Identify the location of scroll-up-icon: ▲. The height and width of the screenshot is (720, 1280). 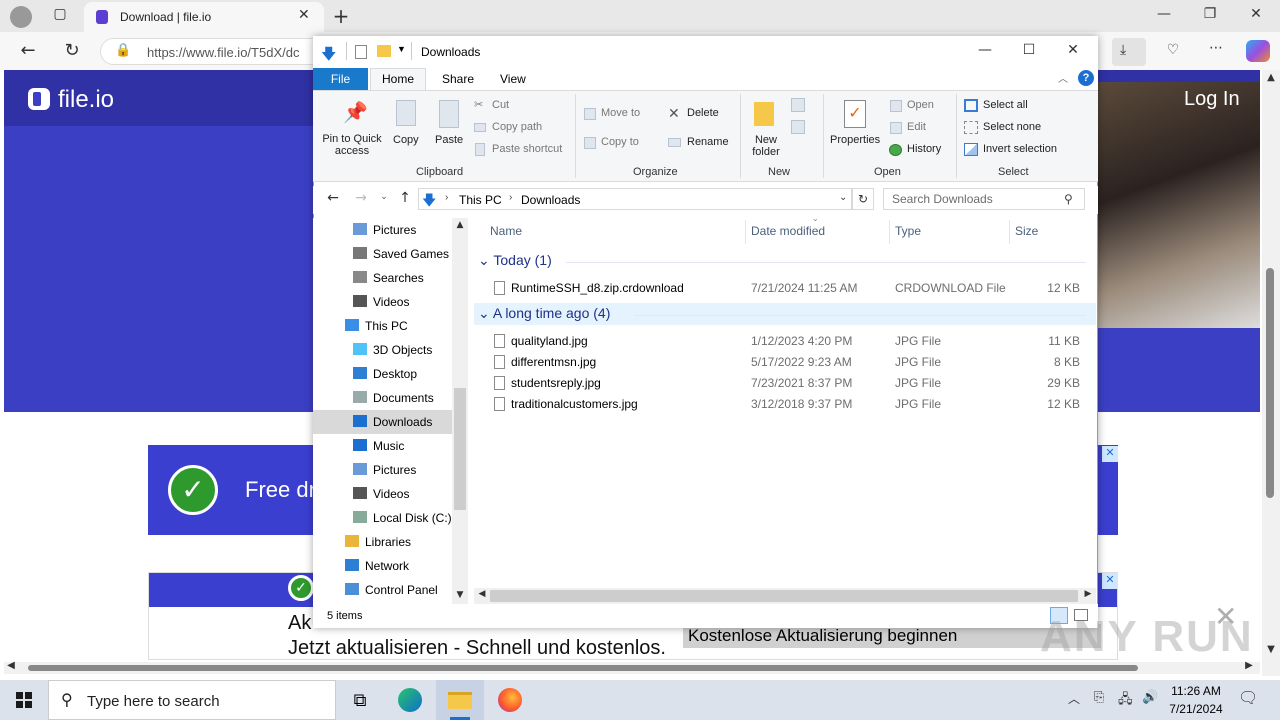
(1271, 77).